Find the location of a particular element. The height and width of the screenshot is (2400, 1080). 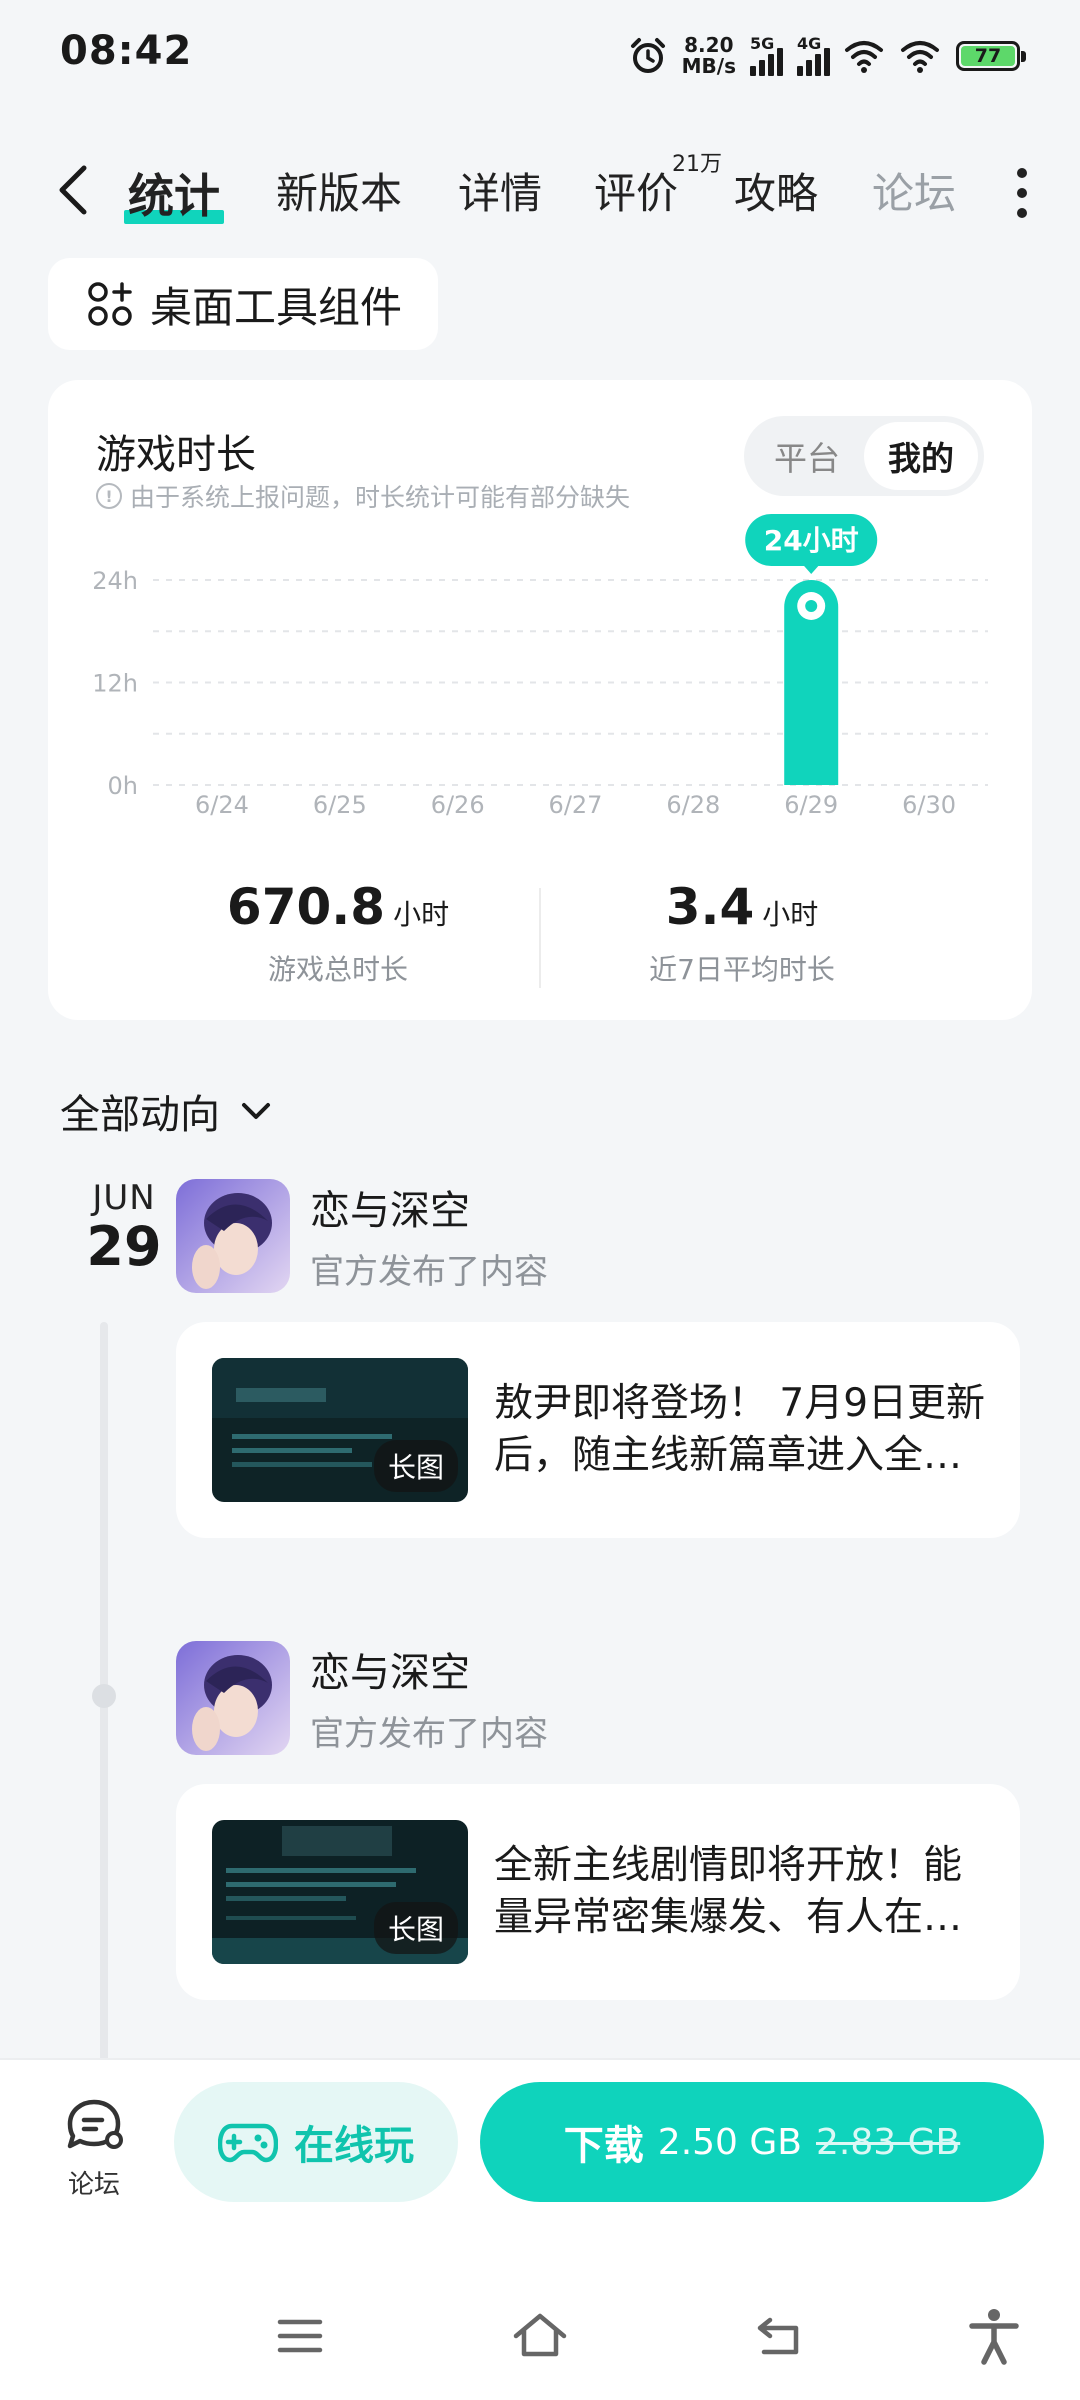

tab-stats: 统计 is located at coordinates (174, 193).